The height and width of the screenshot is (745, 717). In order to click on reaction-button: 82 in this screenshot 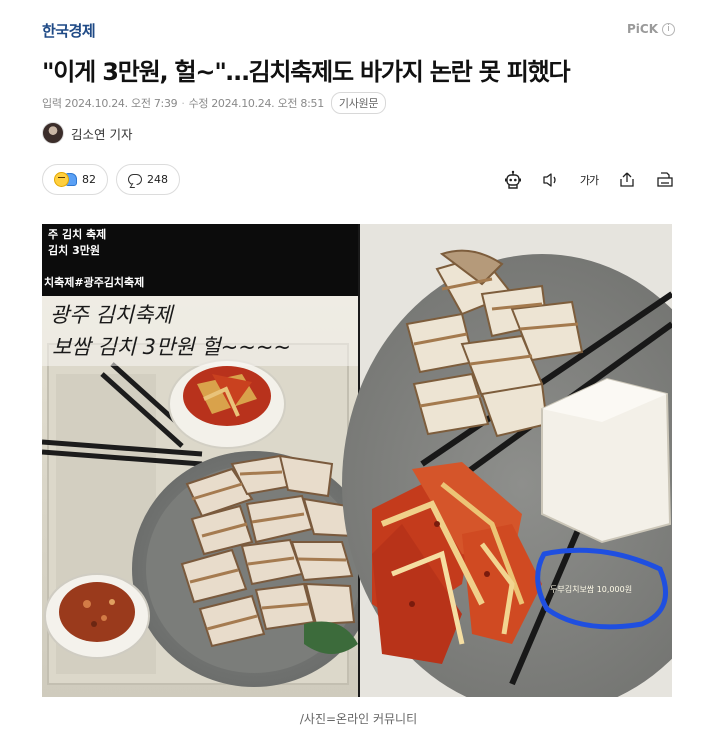, I will do `click(75, 179)`.